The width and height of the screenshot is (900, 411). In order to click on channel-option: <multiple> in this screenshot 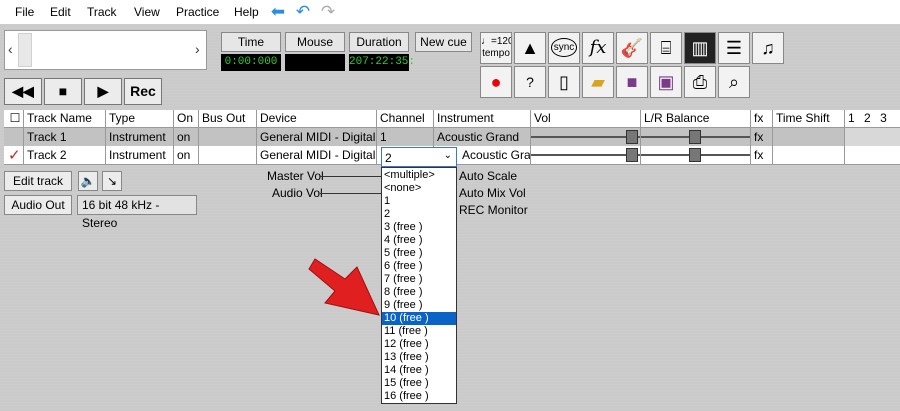, I will do `click(419, 175)`.